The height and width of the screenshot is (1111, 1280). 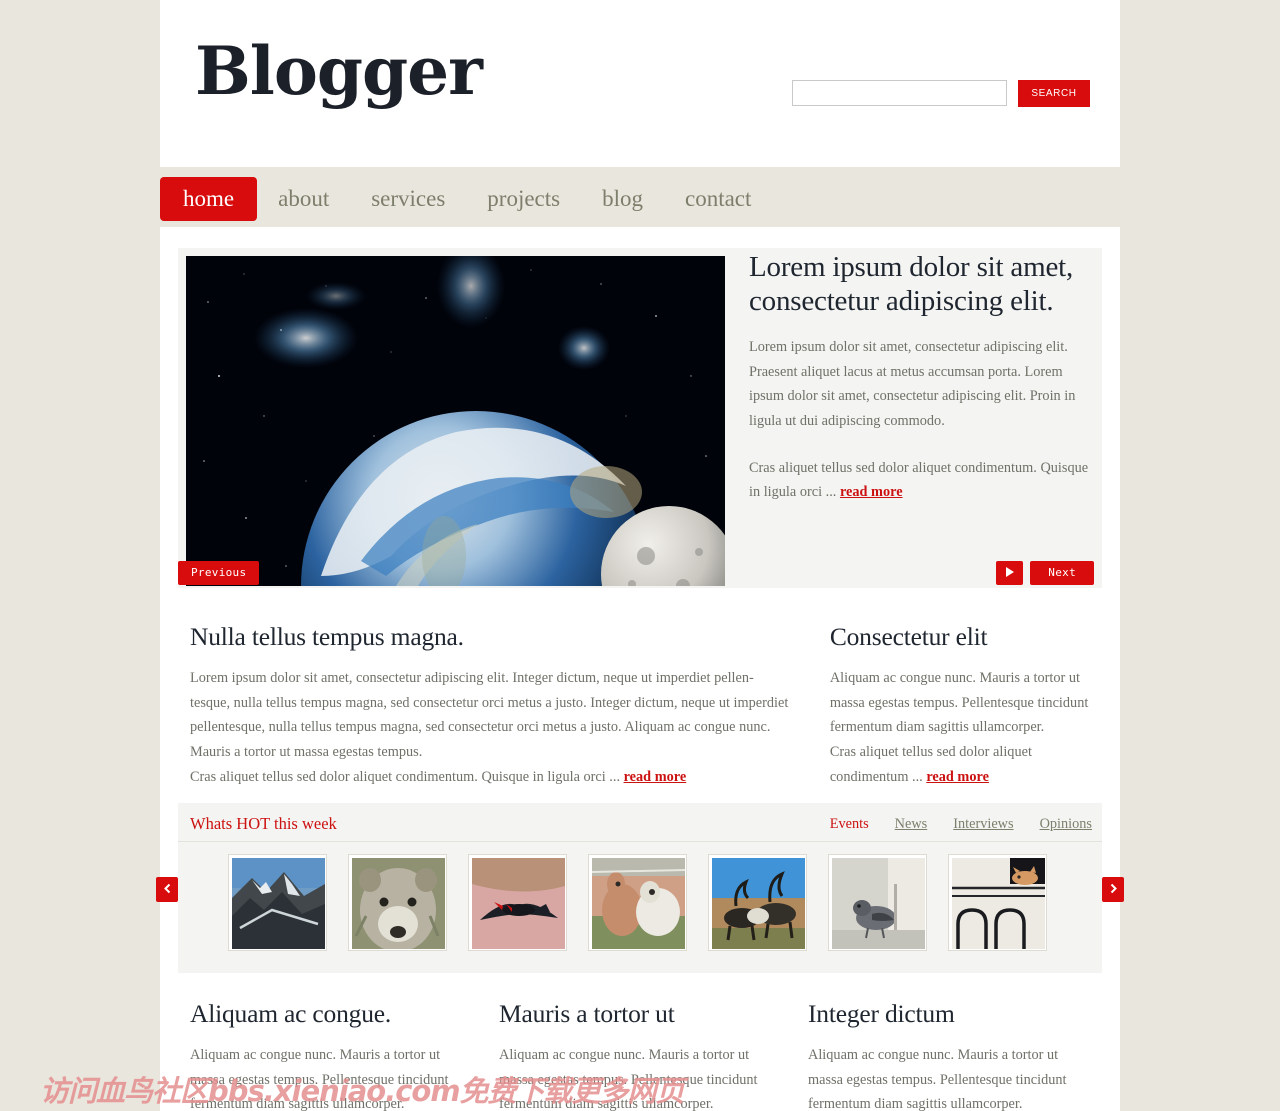 I want to click on bottom-column-title: Aliquam ac congue., so click(x=291, y=1013).